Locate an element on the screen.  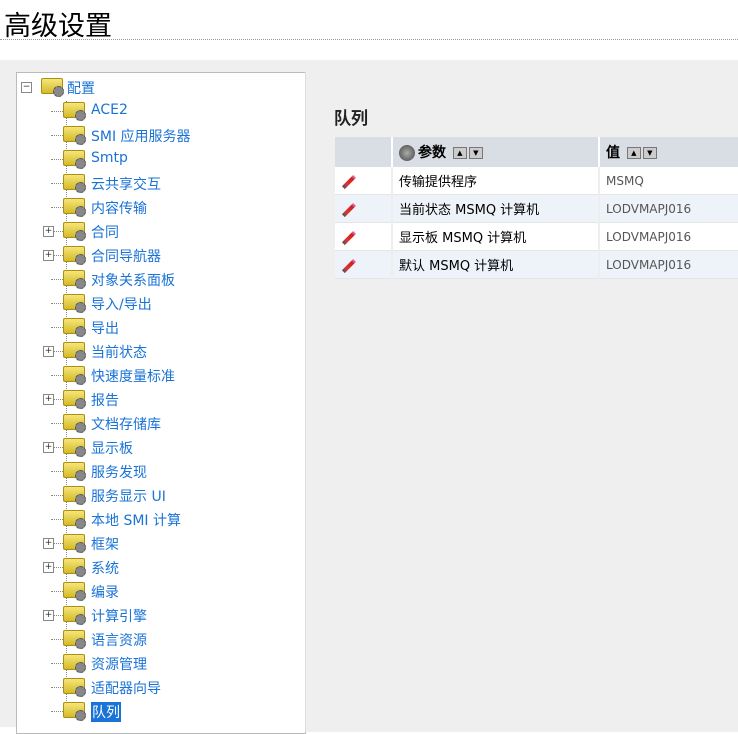
tree-item: 语言资源 is located at coordinates (157, 639).